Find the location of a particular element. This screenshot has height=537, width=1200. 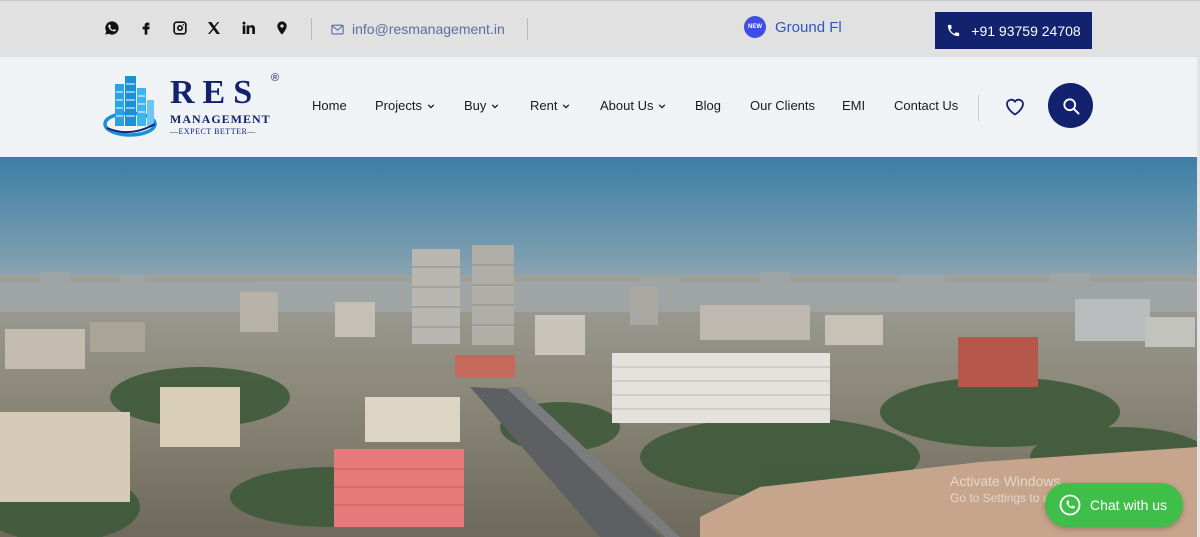

header-divider is located at coordinates (978, 108).